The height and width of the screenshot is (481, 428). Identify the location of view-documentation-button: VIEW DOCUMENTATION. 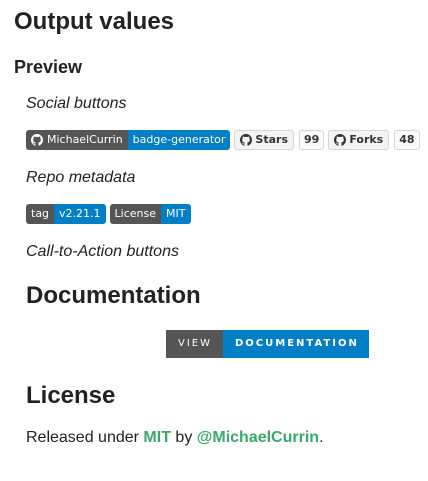
(267, 344).